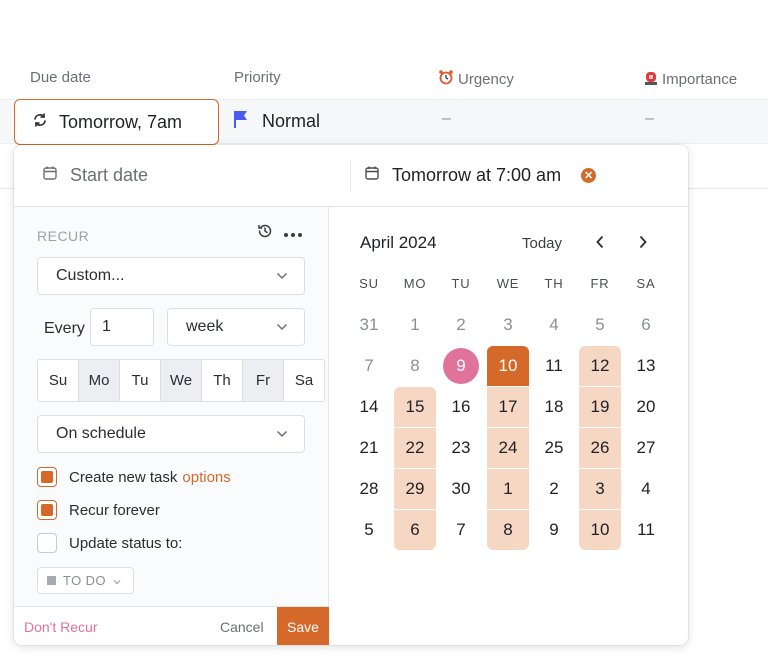 Image resolution: width=768 pixels, height=654 pixels. Describe the element at coordinates (265, 233) in the screenshot. I see `history-icon` at that location.